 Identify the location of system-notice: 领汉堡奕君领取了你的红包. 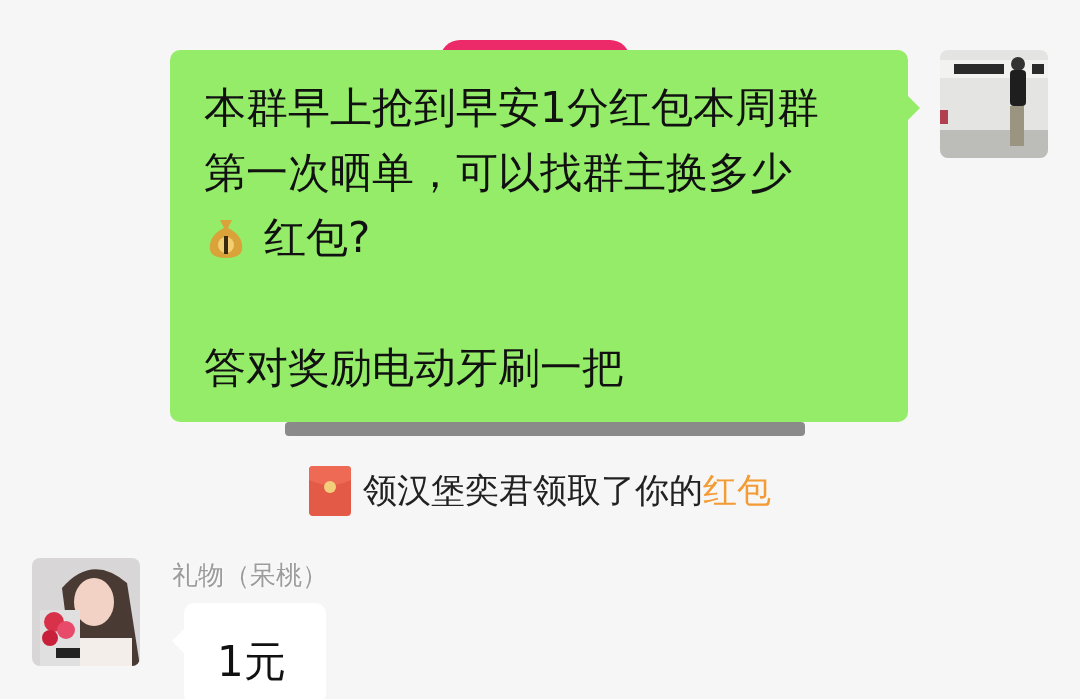
(567, 490).